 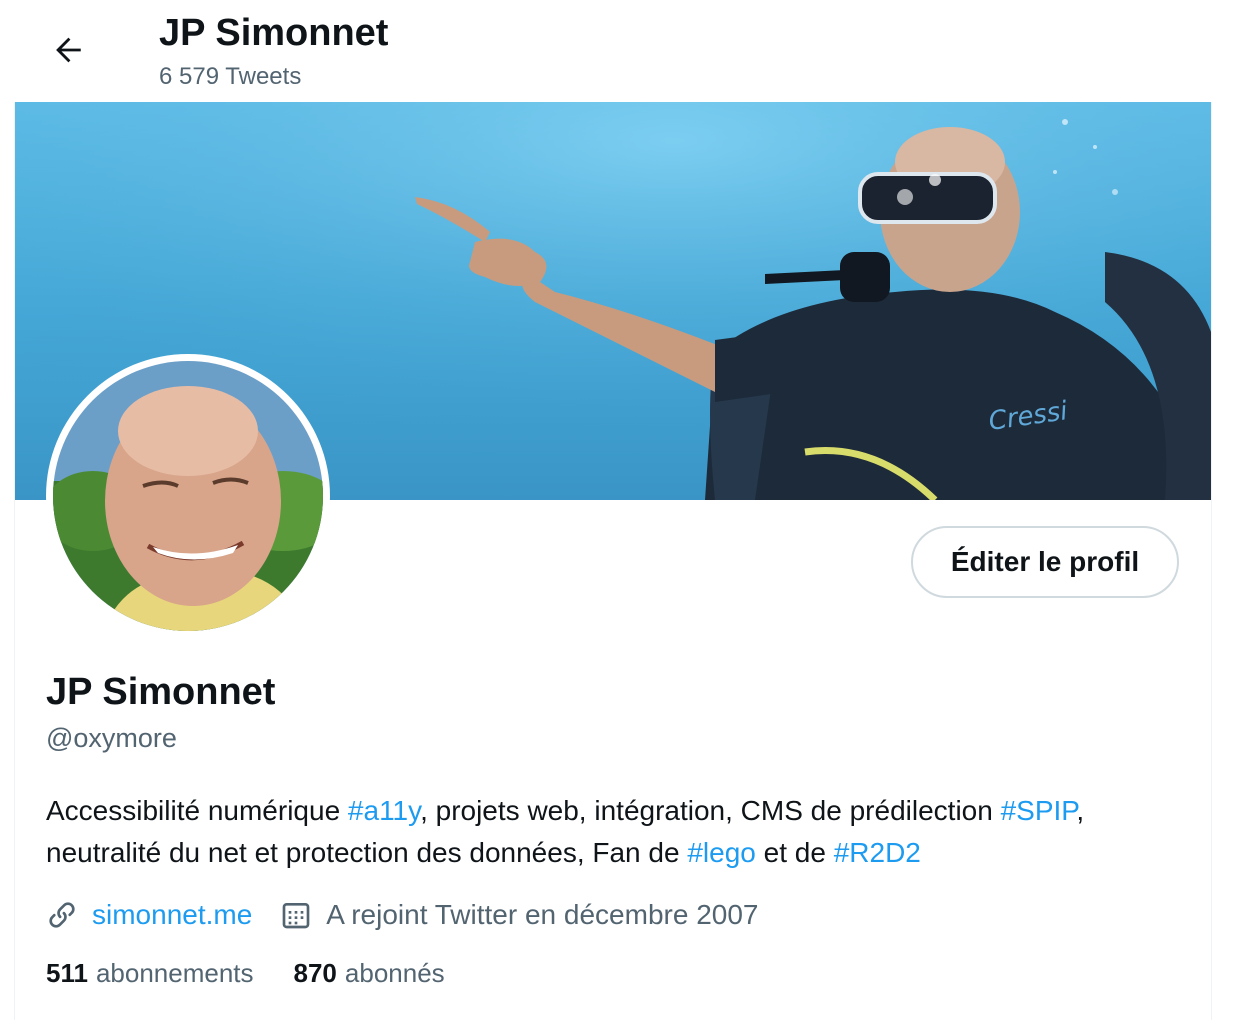 I want to click on followers-label: abonnés, so click(x=394, y=973).